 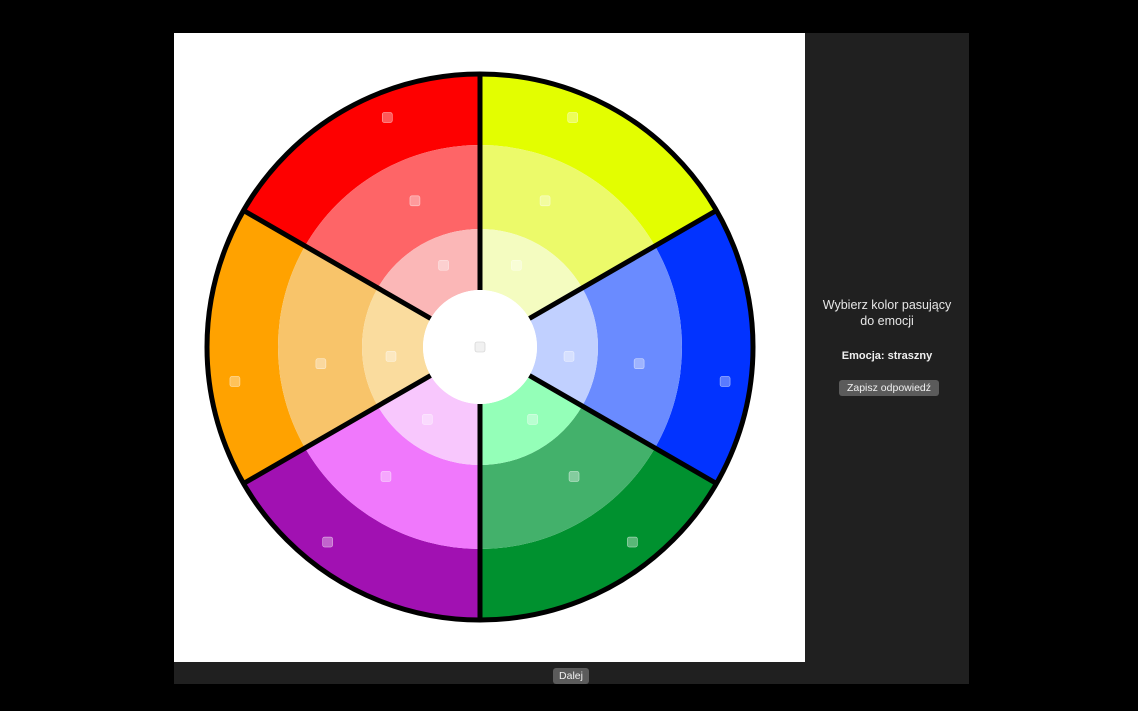 I want to click on color-marker-orange-inner, so click(x=391, y=356).